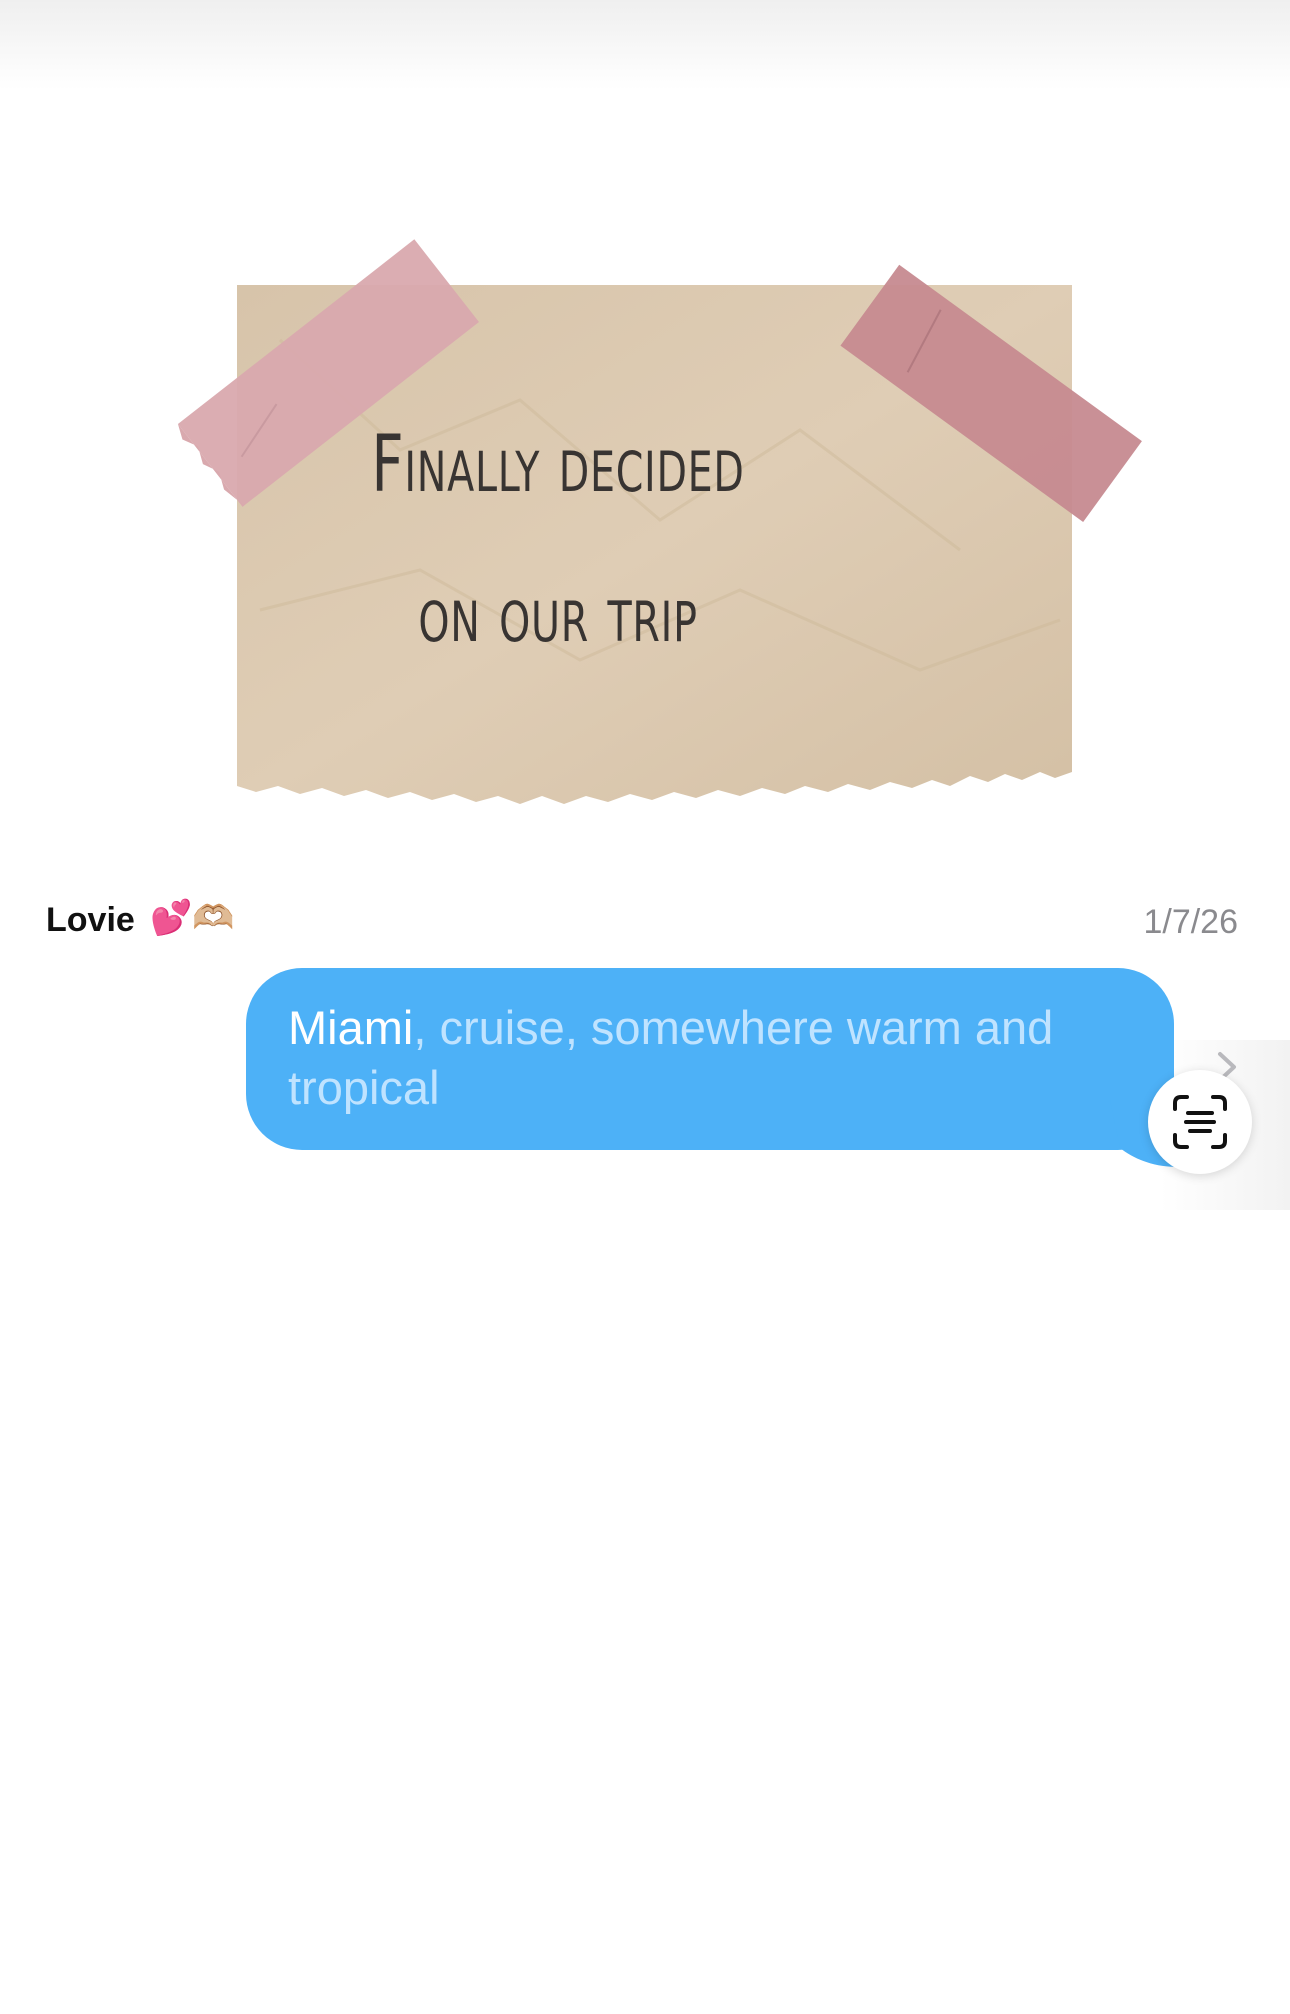 This screenshot has height=2014, width=1290. Describe the element at coordinates (645, 45) in the screenshot. I see `top-shadow` at that location.